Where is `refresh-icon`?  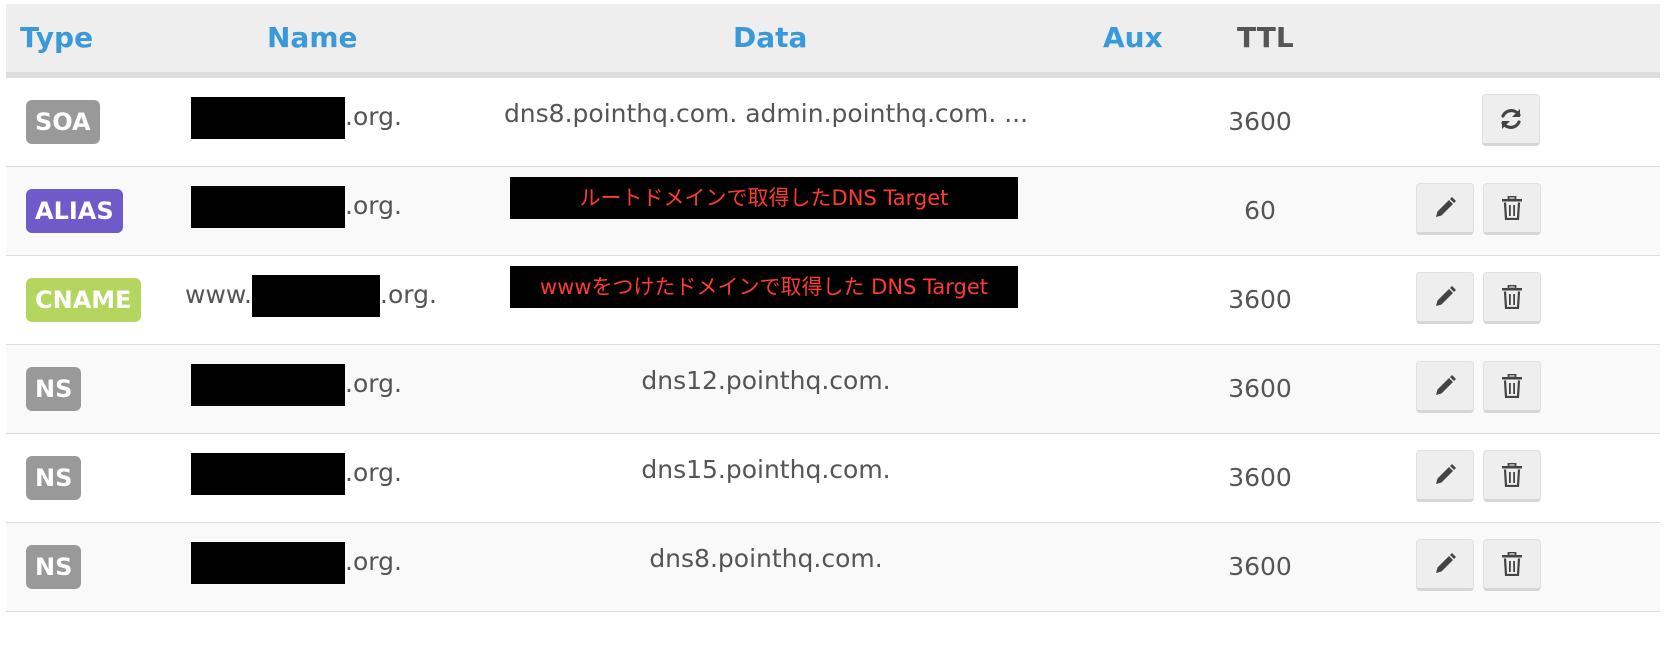
refresh-icon is located at coordinates (1511, 119).